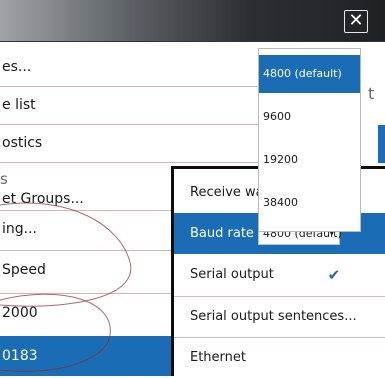 The height and width of the screenshot is (378, 385). Describe the element at coordinates (279, 357) in the screenshot. I see `ethernet-row: Ethernet` at that location.